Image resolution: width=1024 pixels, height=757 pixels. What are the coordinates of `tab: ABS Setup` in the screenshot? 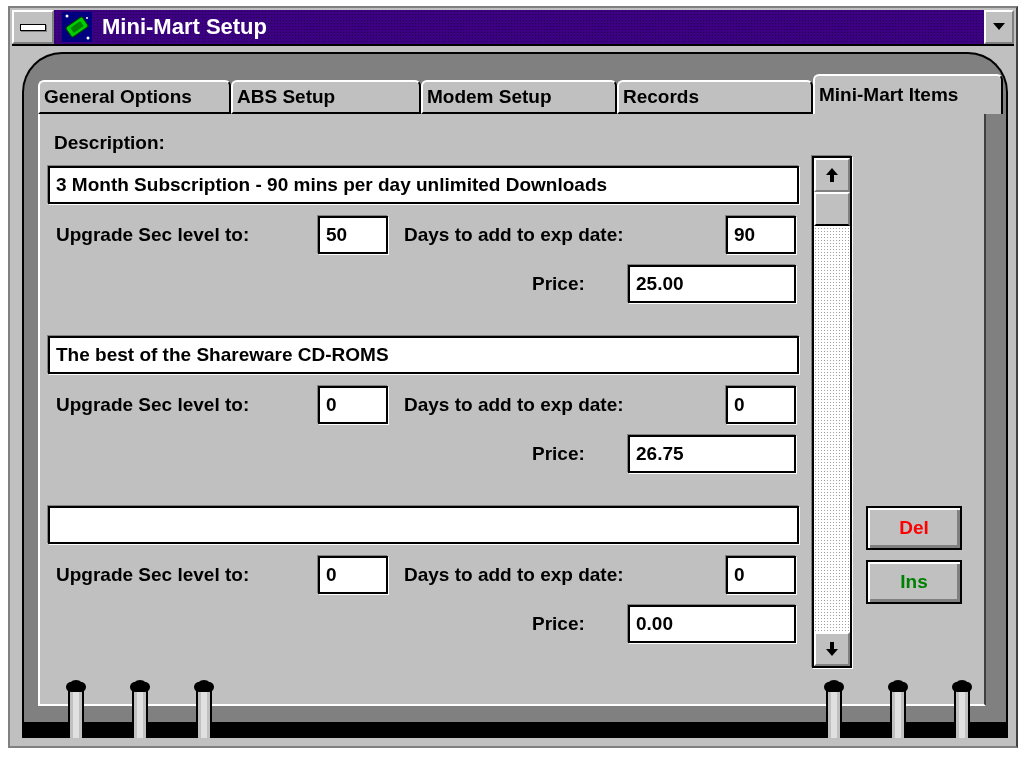 It's located at (326, 97).